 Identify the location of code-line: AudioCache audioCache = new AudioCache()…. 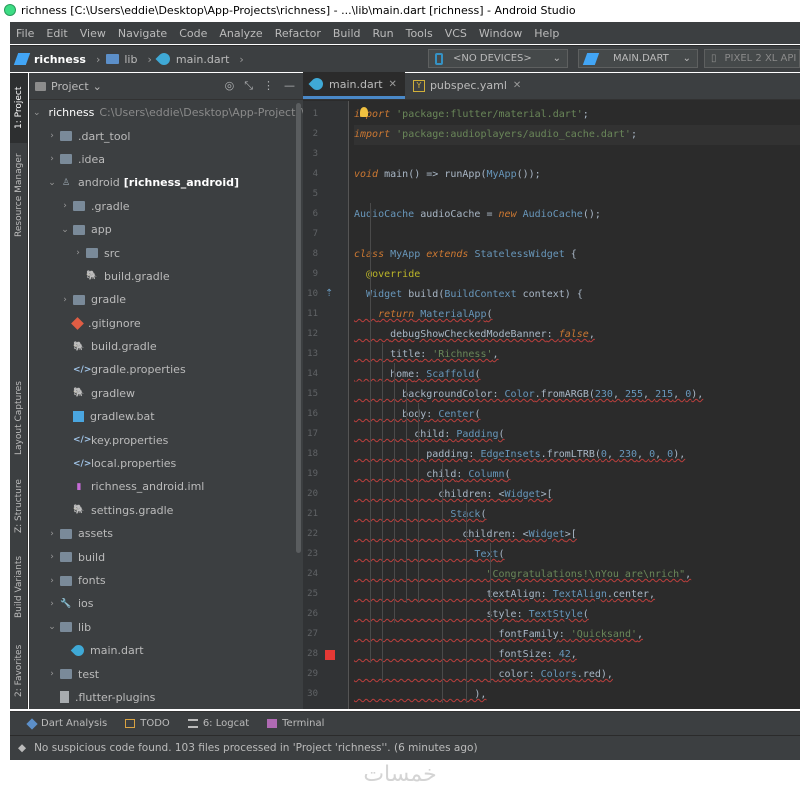
(477, 215).